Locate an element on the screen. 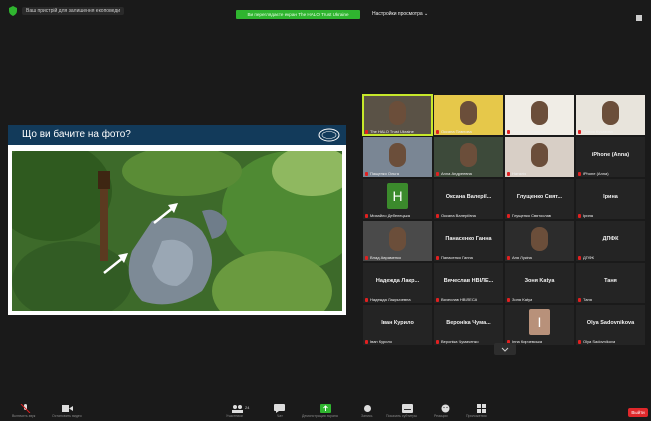 This screenshot has height=421, width=651. participant-tile: І Інна Кирчевська is located at coordinates (539, 325).